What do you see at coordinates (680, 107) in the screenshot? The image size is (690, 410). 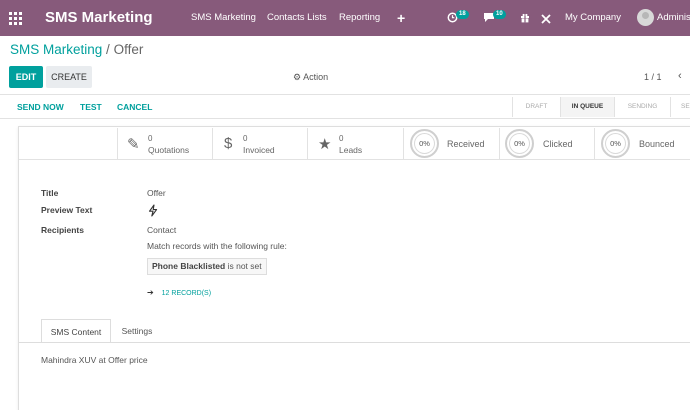 I see `stage-sent: SENT` at bounding box center [680, 107].